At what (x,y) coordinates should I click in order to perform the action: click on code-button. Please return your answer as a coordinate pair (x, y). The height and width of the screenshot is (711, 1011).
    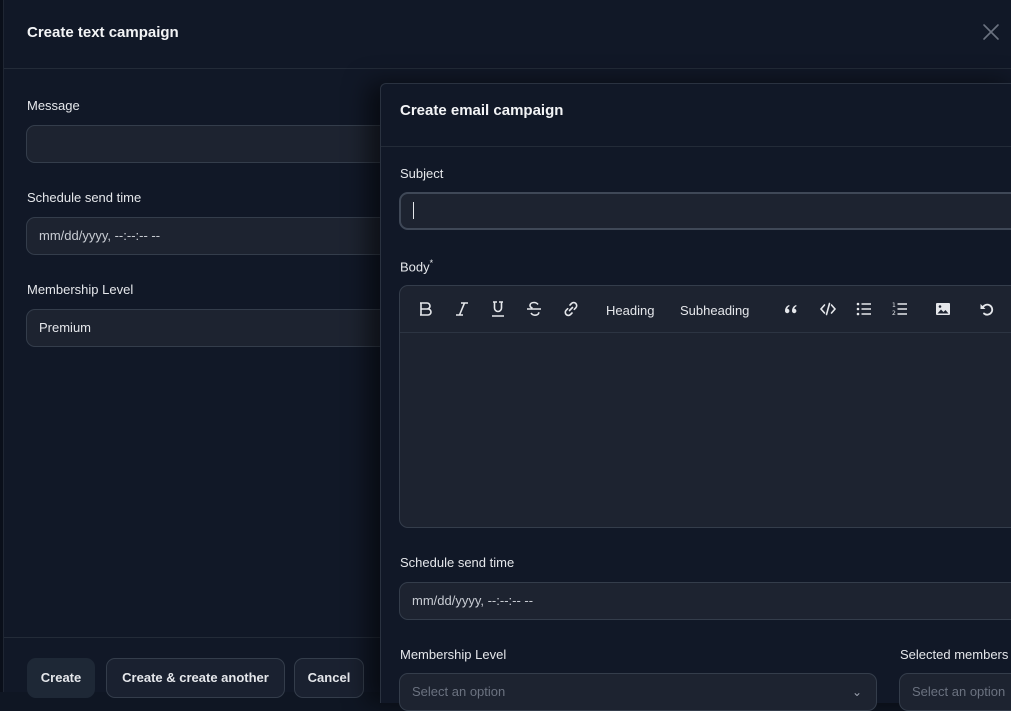
    Looking at the image, I should click on (828, 309).